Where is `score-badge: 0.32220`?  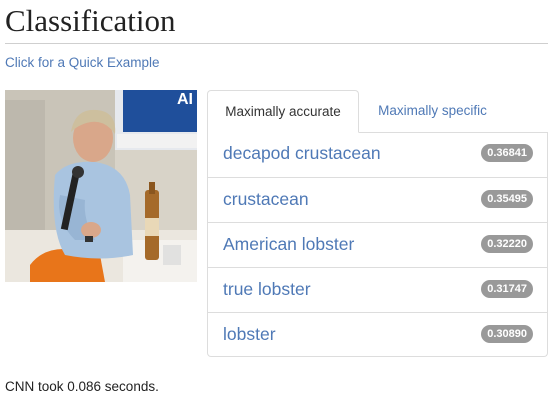
score-badge: 0.32220 is located at coordinates (507, 244).